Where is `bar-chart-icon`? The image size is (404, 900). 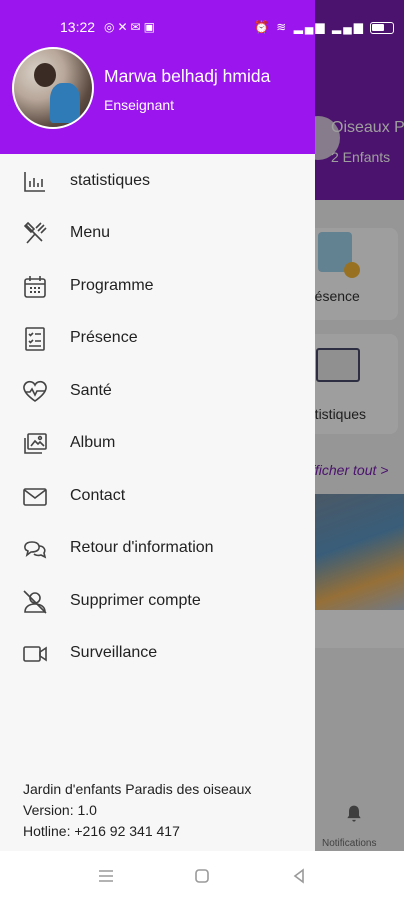 bar-chart-icon is located at coordinates (35, 182).